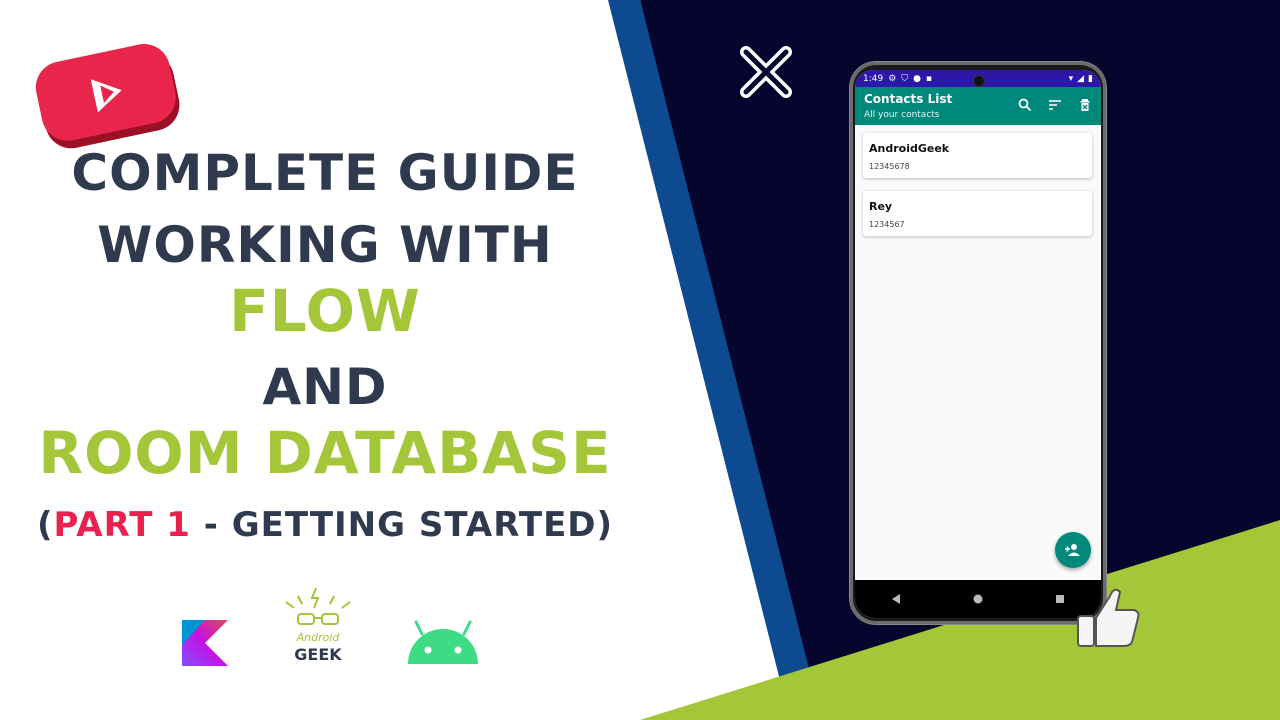  Describe the element at coordinates (978, 180) in the screenshot. I see `contacts-list: AndroidGeek 12345678 Rey 1234567` at that location.